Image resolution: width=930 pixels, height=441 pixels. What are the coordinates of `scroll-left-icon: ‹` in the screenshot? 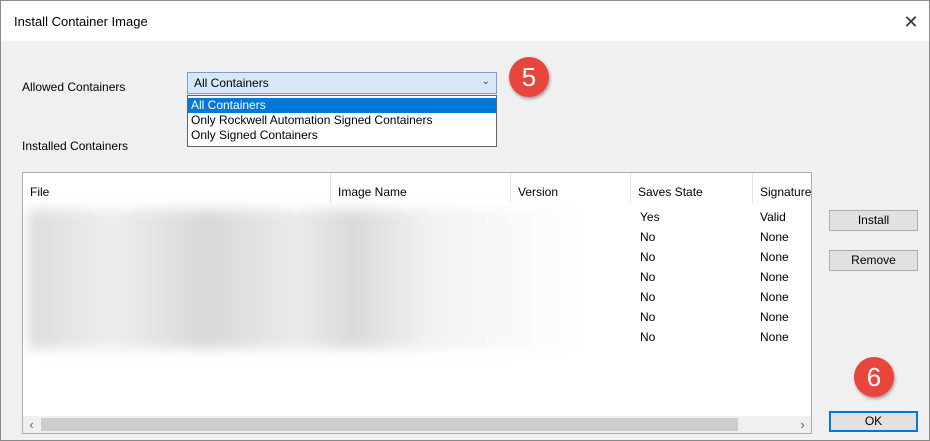 It's located at (31, 424).